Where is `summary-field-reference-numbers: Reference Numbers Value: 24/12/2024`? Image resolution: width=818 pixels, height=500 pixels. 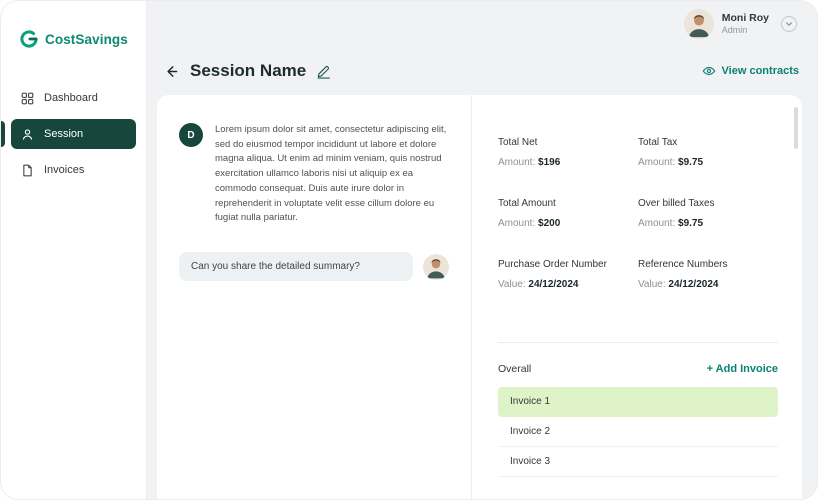 summary-field-reference-numbers: Reference Numbers Value: 24/12/2024 is located at coordinates (708, 274).